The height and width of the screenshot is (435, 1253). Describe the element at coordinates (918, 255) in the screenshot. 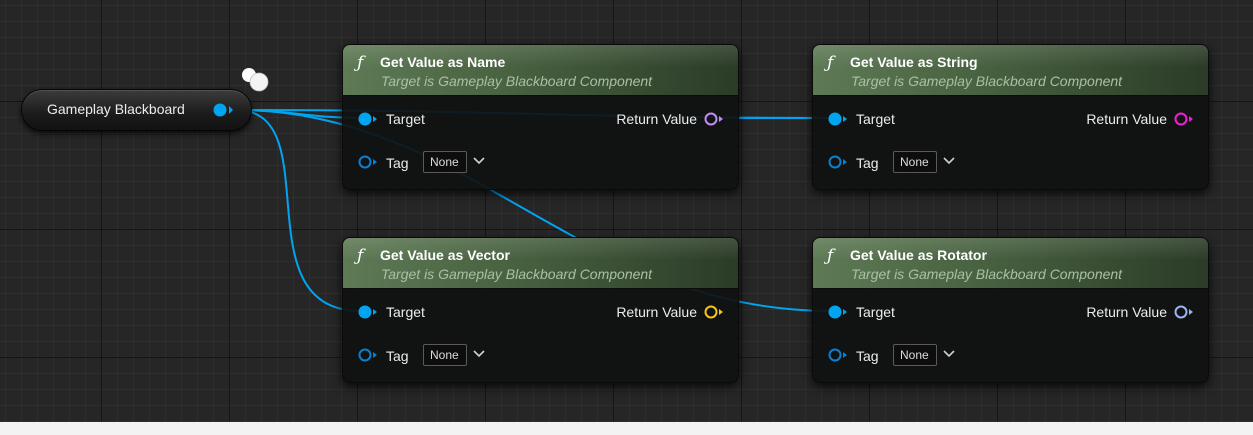

I see `node-title: Get Value as Rotator` at that location.